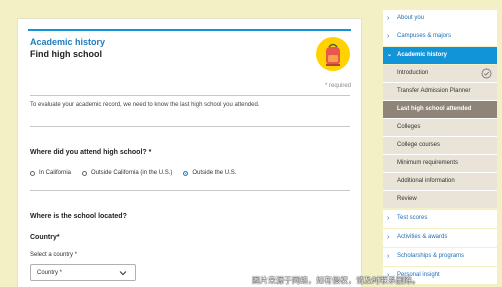 This screenshot has height=287, width=502. I want to click on question-location: Where is the school located?, so click(78, 216).